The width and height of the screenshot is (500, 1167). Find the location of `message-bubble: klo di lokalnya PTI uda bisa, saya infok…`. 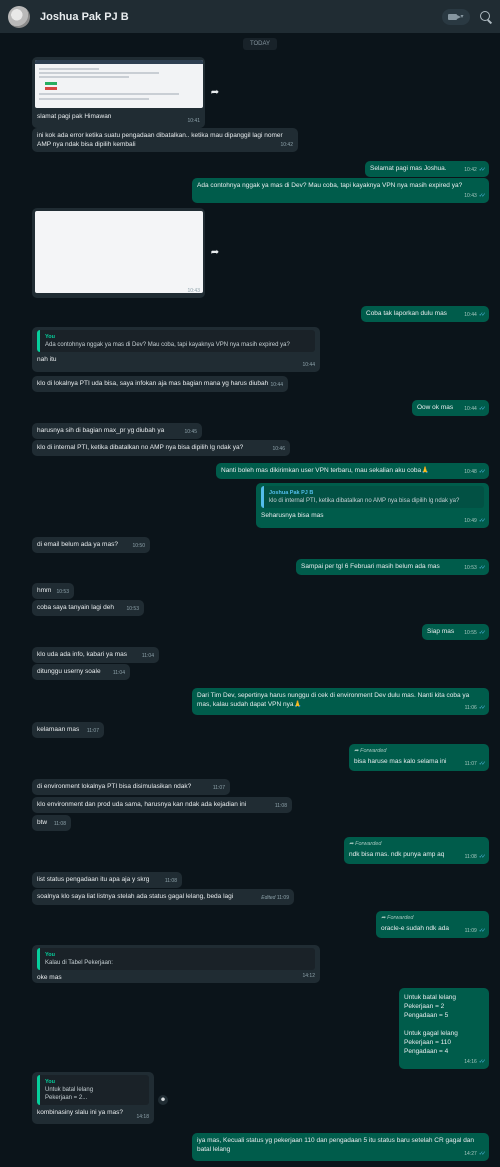

message-bubble: klo di lokalnya PTI uda bisa, saya infok… is located at coordinates (160, 384).